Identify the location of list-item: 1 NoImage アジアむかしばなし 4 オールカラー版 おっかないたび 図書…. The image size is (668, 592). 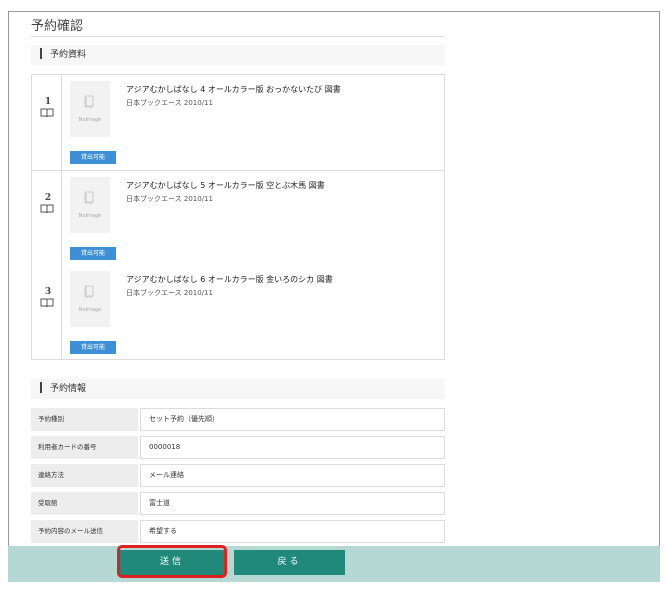
(238, 123).